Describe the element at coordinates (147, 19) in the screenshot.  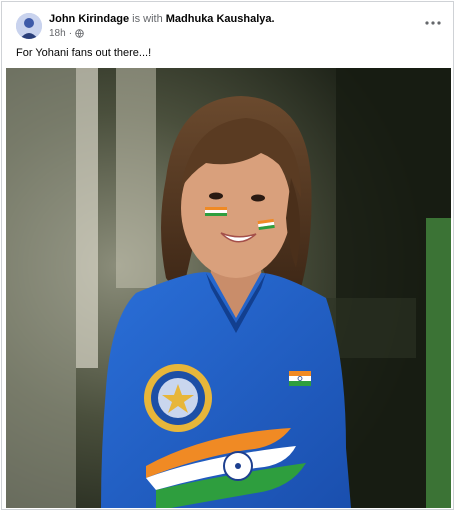
I see `with-text: is with` at that location.